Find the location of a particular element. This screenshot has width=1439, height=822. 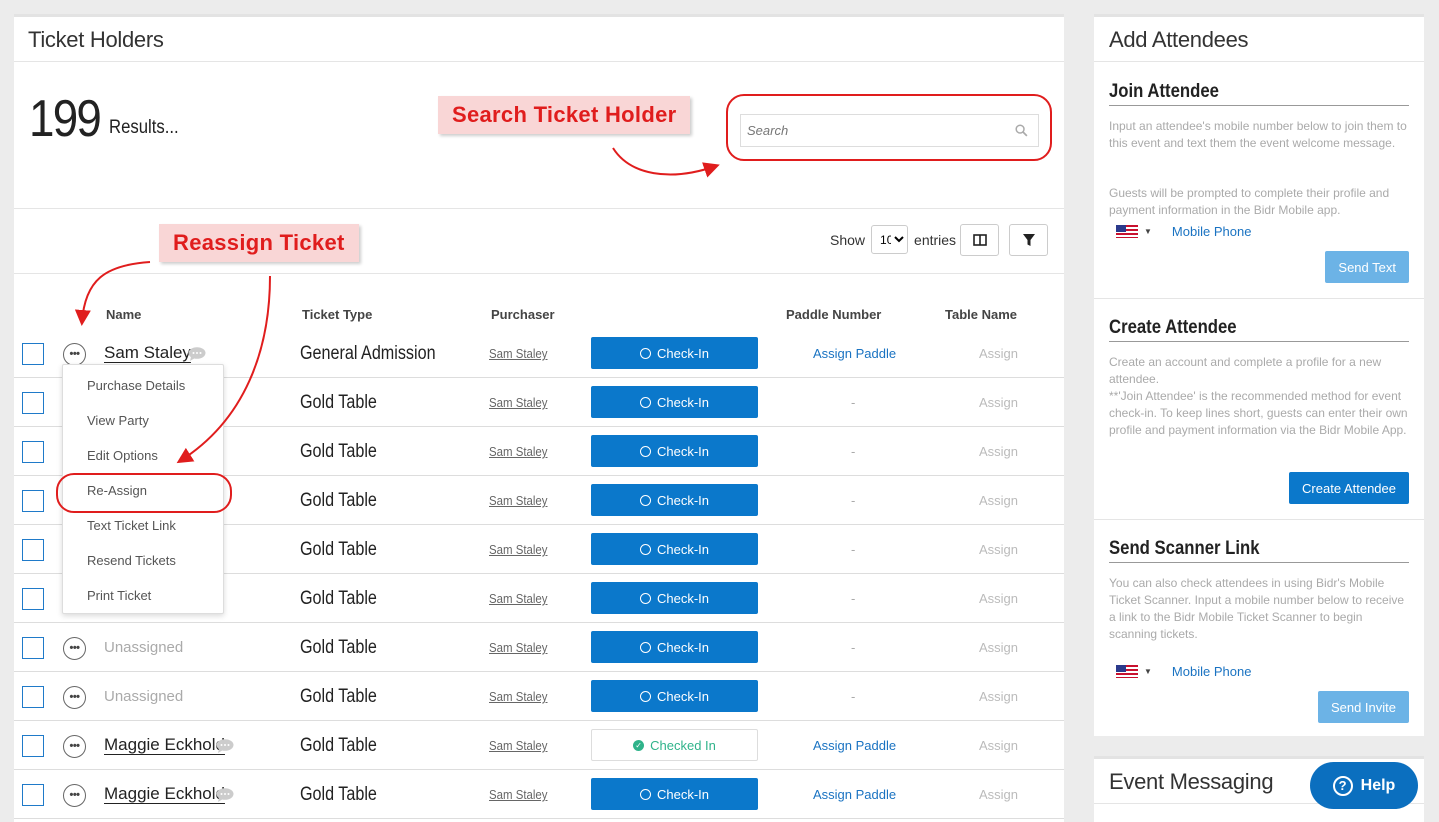

create-attendee-button: Create Attendee is located at coordinates (1349, 488).